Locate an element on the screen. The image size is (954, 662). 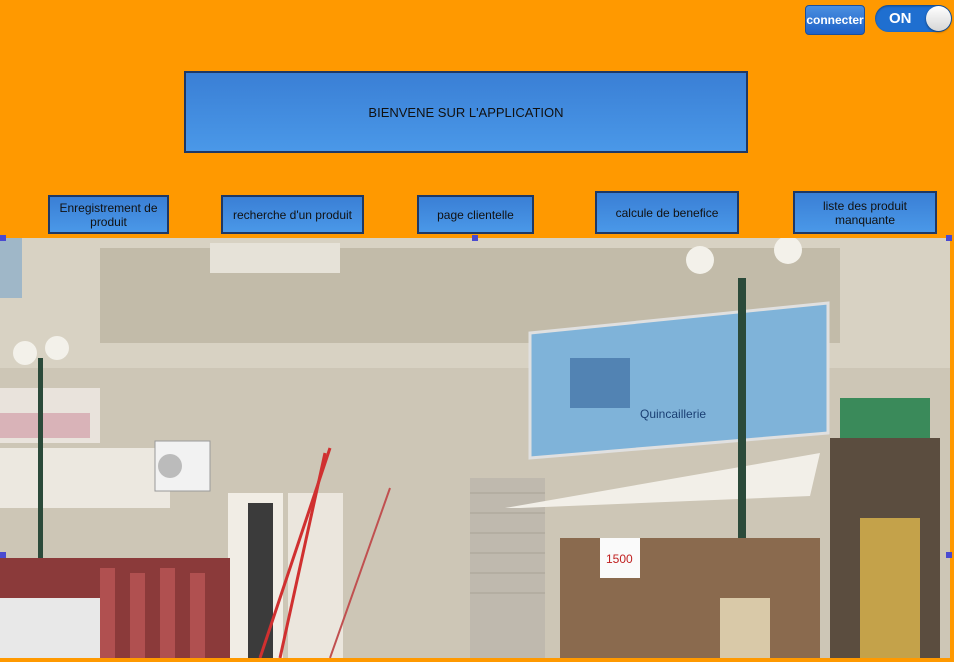
missing-products-button: liste des produit manquante is located at coordinates (865, 212).